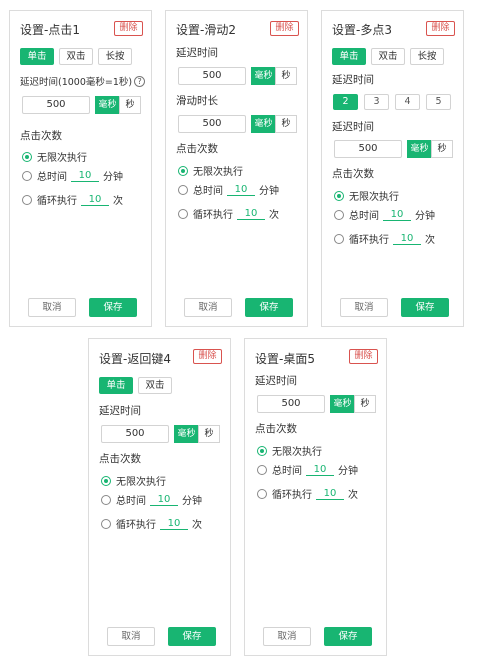  What do you see at coordinates (62, 158) in the screenshot?
I see `option-unlimited-label: 无限次执行` at bounding box center [62, 158].